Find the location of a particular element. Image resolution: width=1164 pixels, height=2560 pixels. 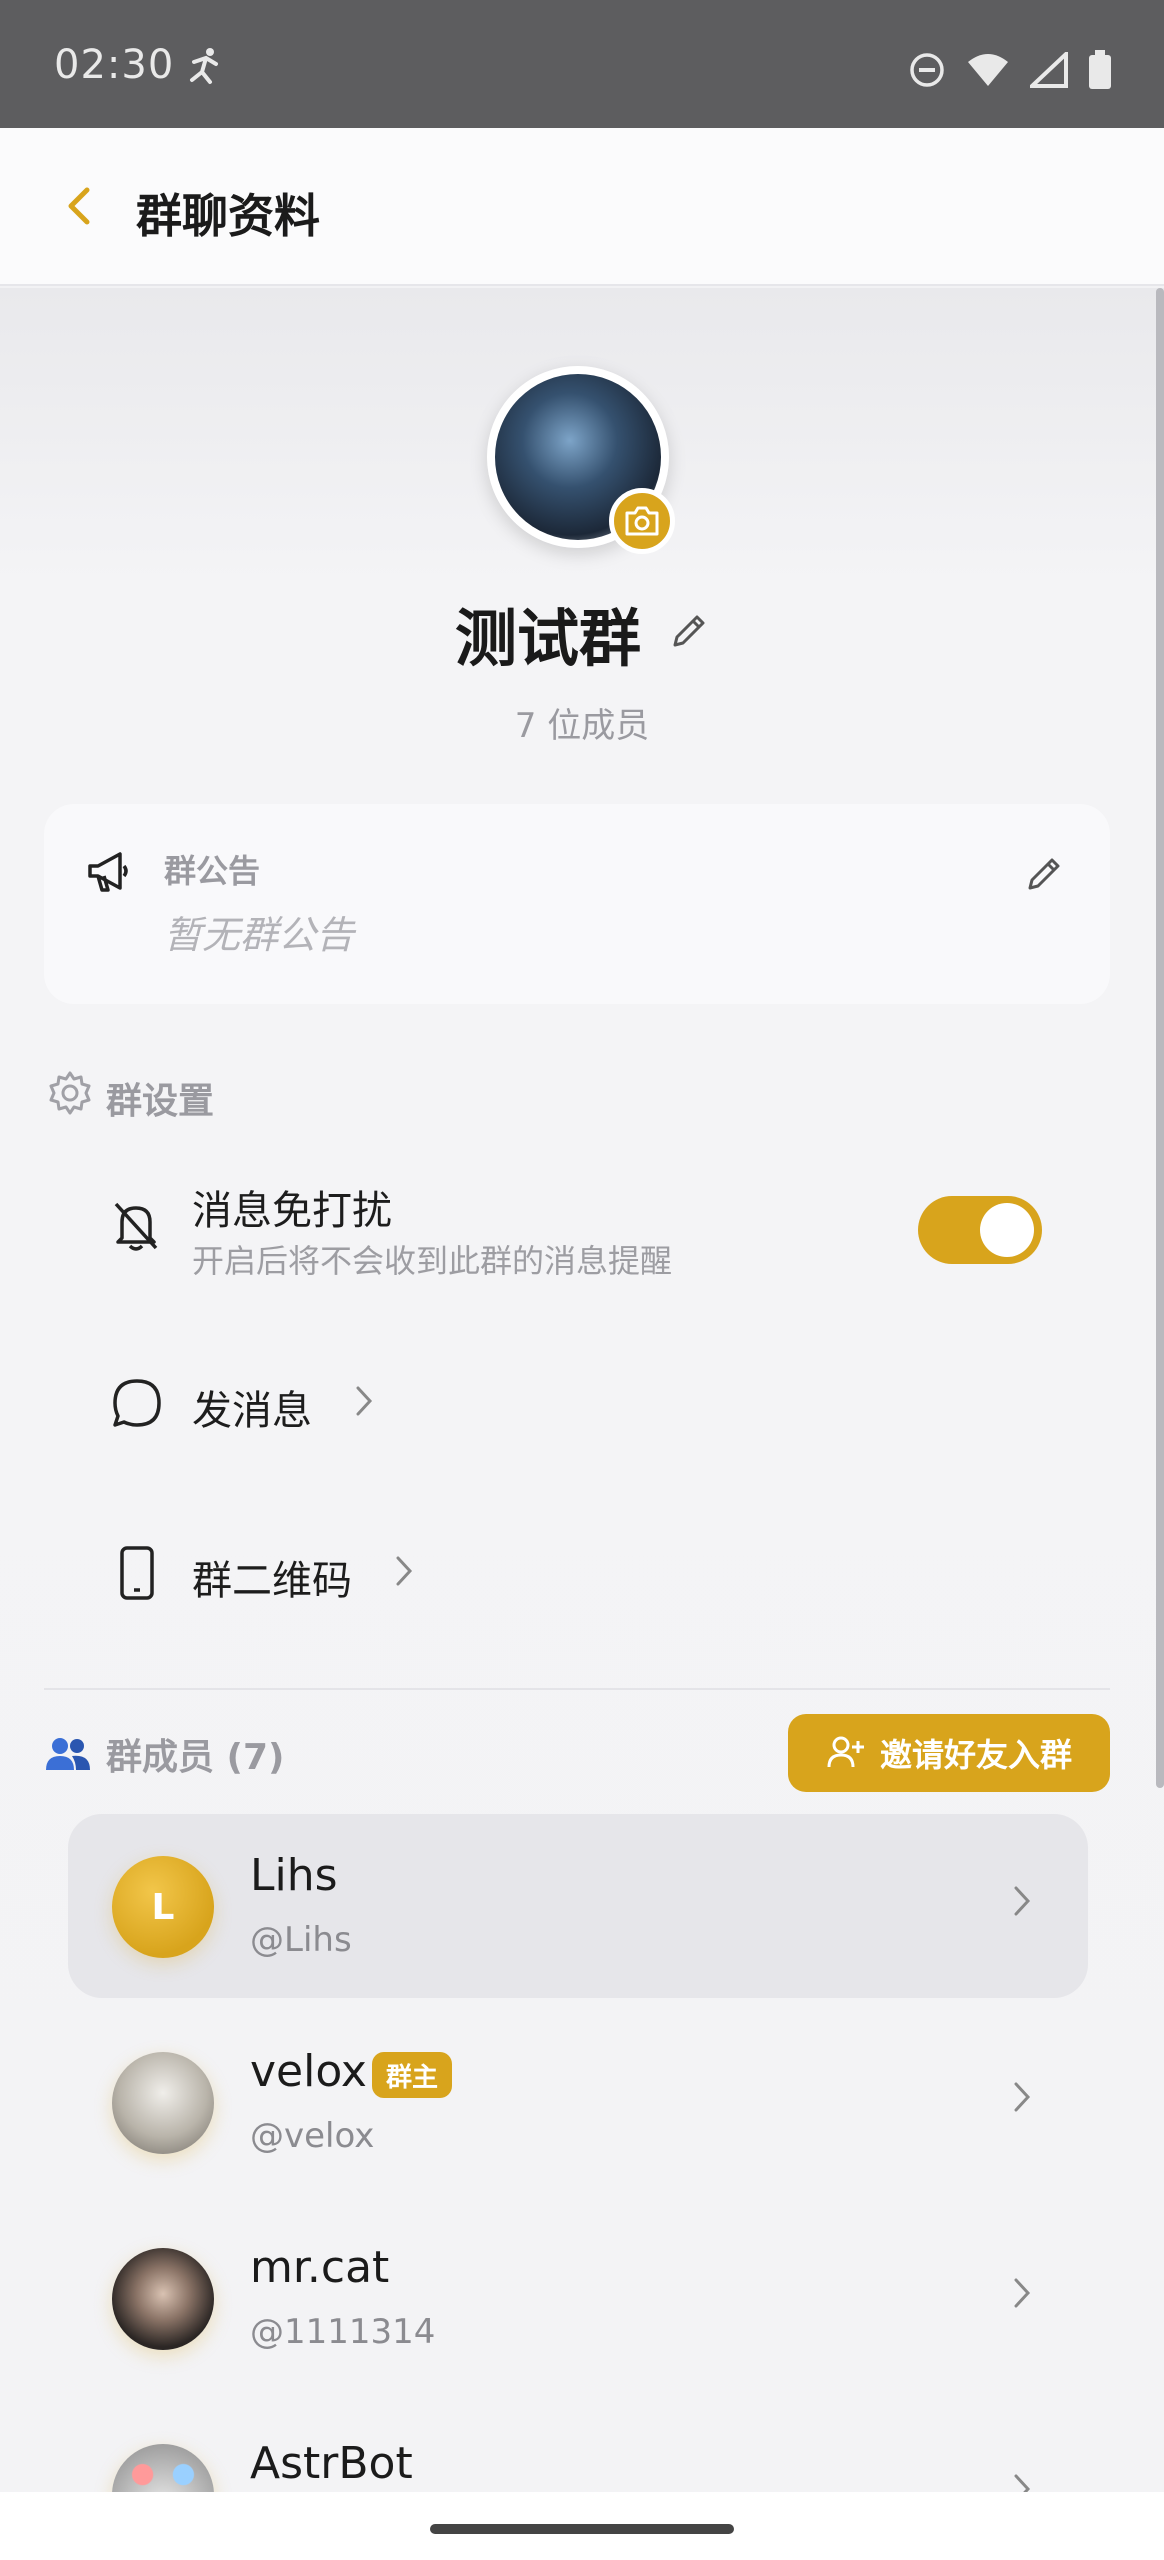

member-handle: @1111314 is located at coordinates (343, 2332).